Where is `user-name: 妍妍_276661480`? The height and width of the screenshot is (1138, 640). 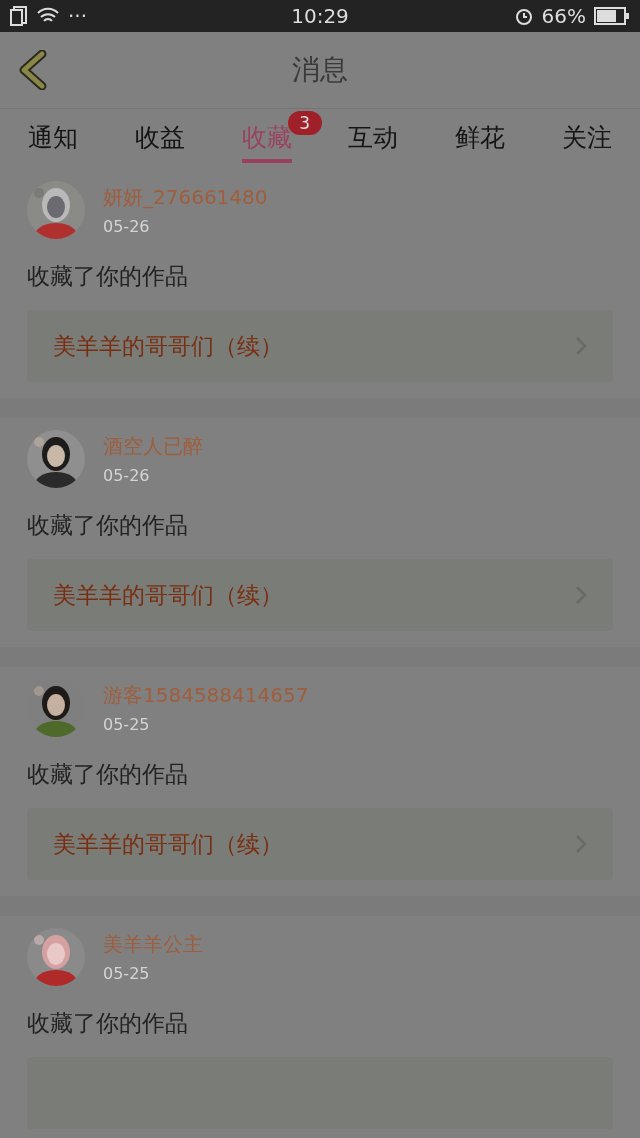 user-name: 妍妍_276661480 is located at coordinates (185, 197).